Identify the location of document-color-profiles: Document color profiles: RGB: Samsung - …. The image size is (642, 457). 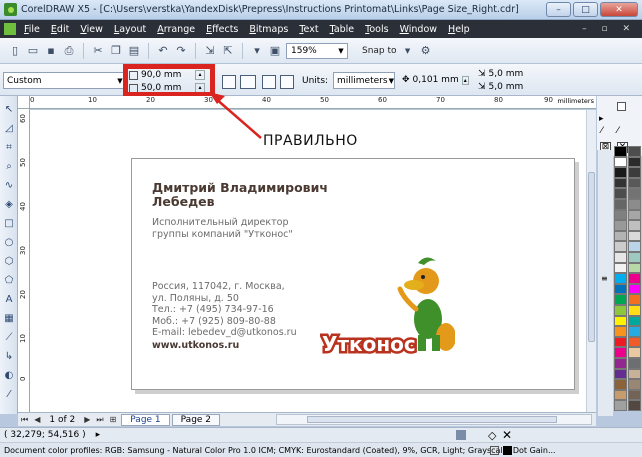
(280, 450).